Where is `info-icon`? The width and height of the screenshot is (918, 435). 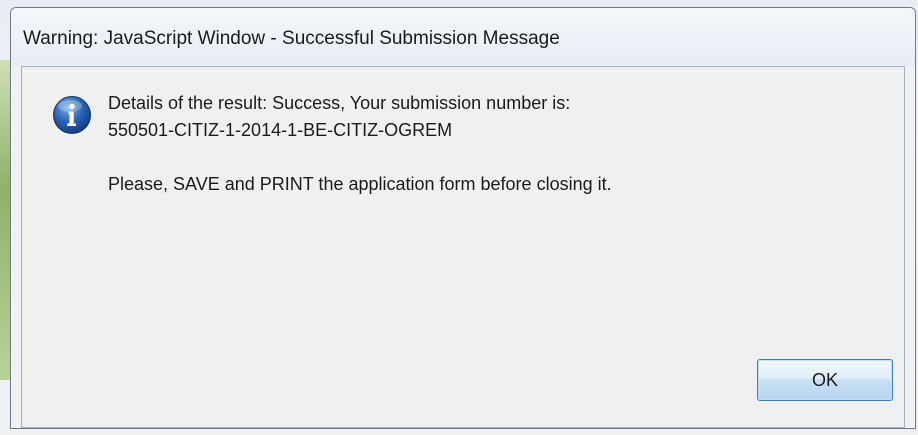
info-icon is located at coordinates (72, 115).